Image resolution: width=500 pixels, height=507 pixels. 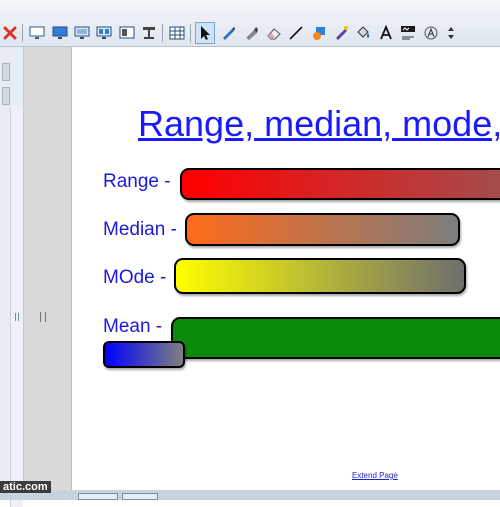 What do you see at coordinates (363, 33) in the screenshot?
I see `fill-bucket-icon` at bounding box center [363, 33].